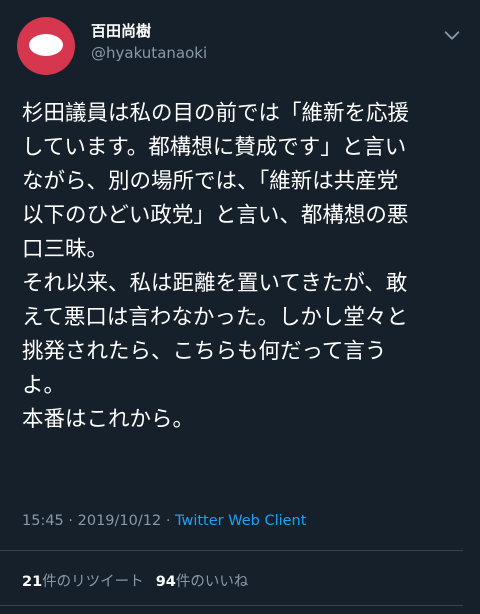 This screenshot has height=614, width=480. Describe the element at coordinates (212, 582) in the screenshot. I see `likes-label: 件のいいね` at that location.